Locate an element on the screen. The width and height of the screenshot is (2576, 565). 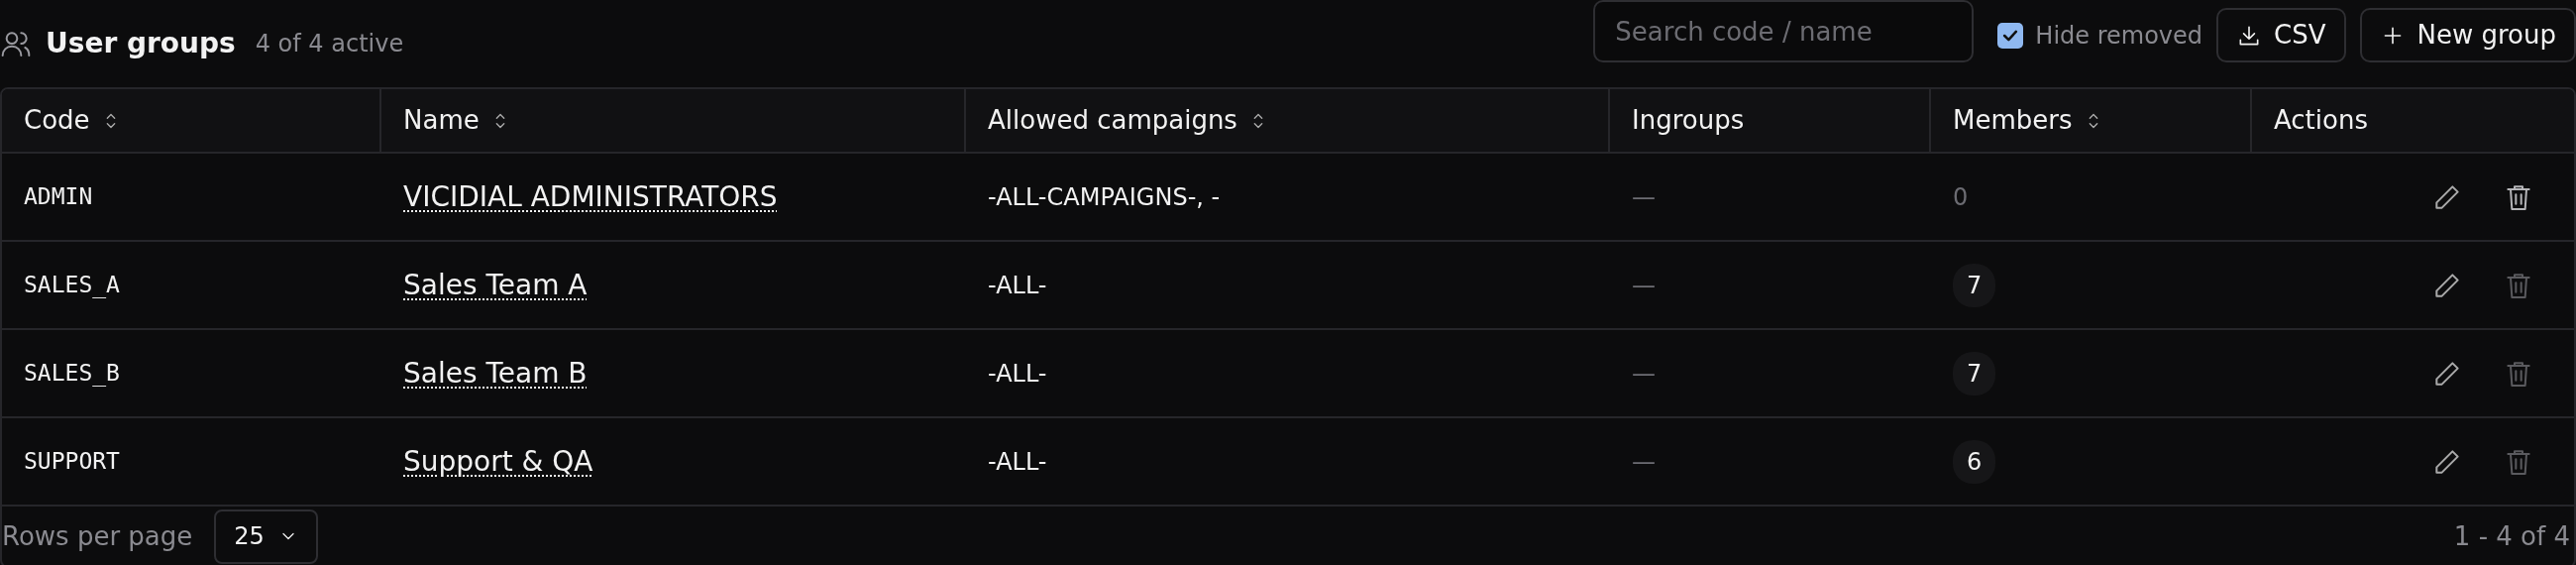
table-cell-text: -ALL-CAMPAIGNS-, - is located at coordinates (1104, 197).